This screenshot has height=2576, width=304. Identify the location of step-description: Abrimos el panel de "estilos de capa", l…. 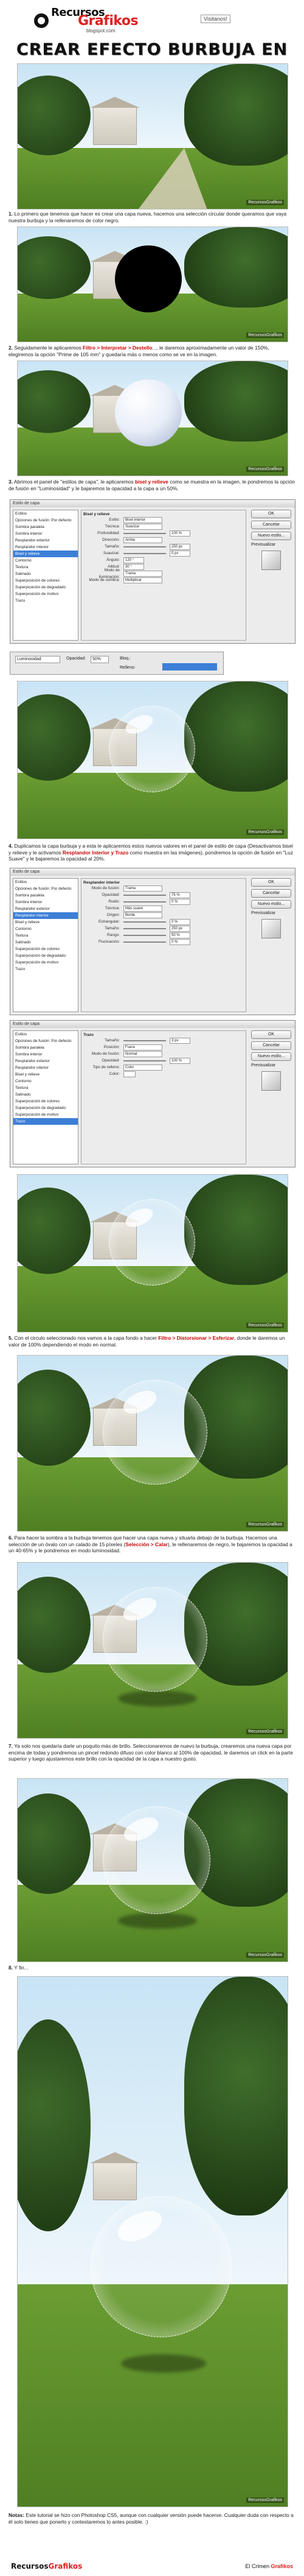
(74, 482).